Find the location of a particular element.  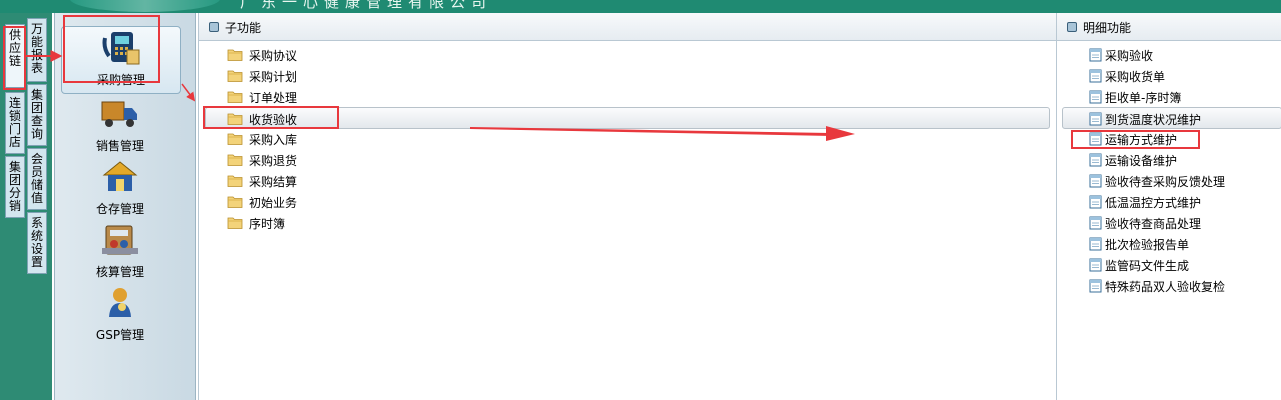

sub-function-item: 订单处理 is located at coordinates (627, 96).